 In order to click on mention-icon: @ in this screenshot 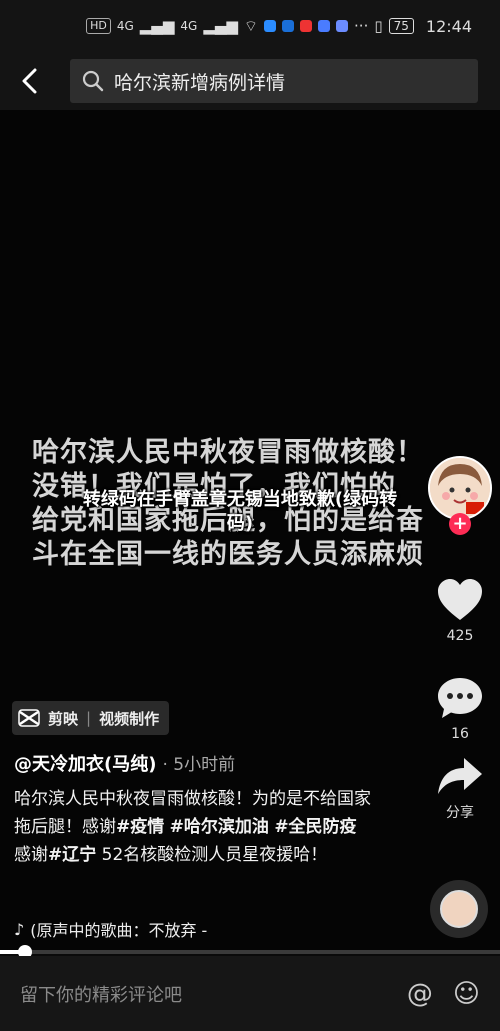, I will do `click(420, 994)`.